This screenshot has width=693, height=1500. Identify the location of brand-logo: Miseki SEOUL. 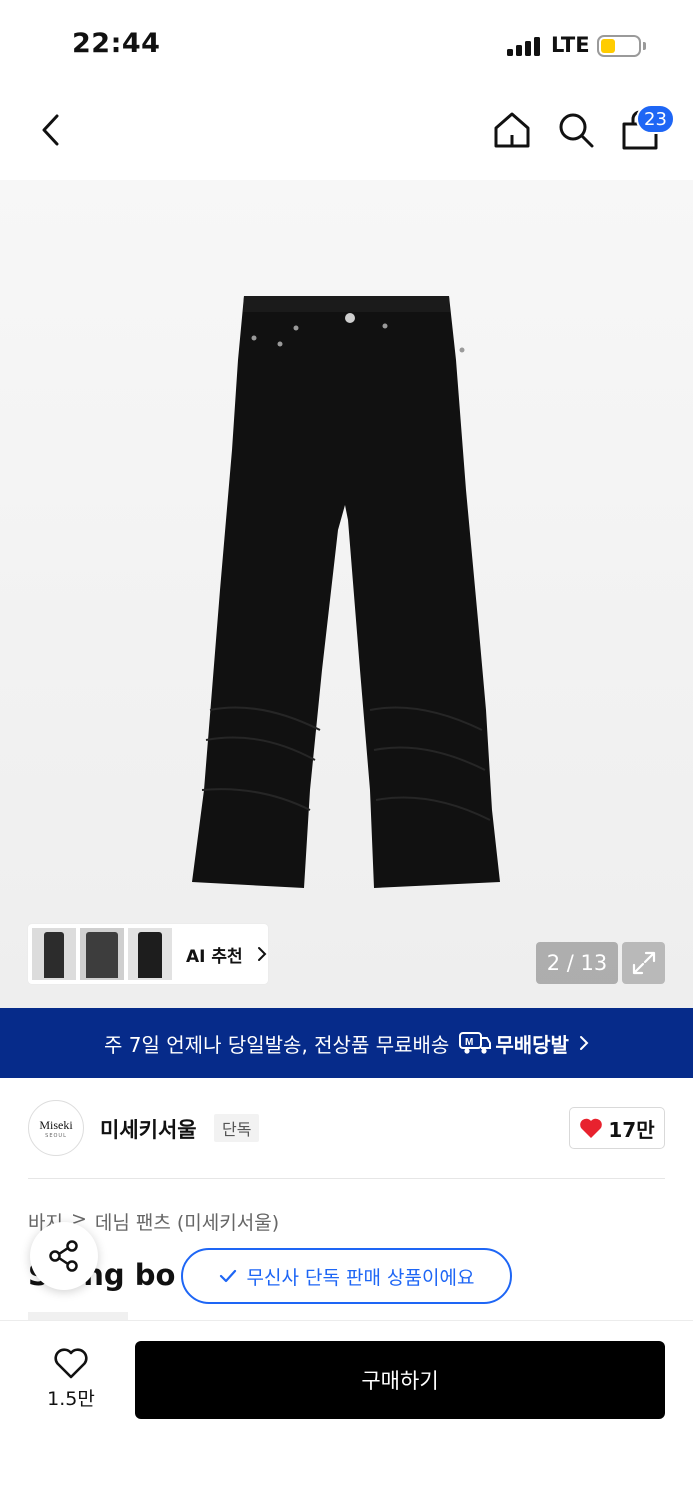
(56, 1128).